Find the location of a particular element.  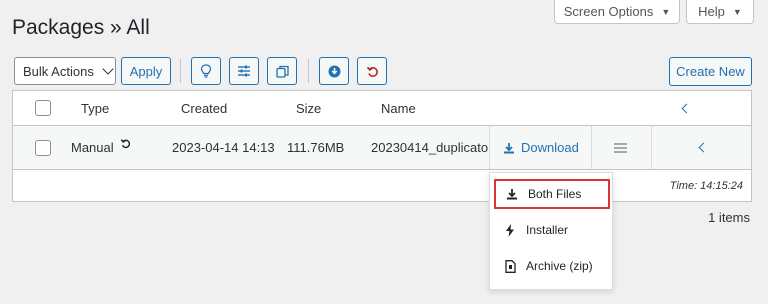

select-all-checkbox is located at coordinates (43, 108).